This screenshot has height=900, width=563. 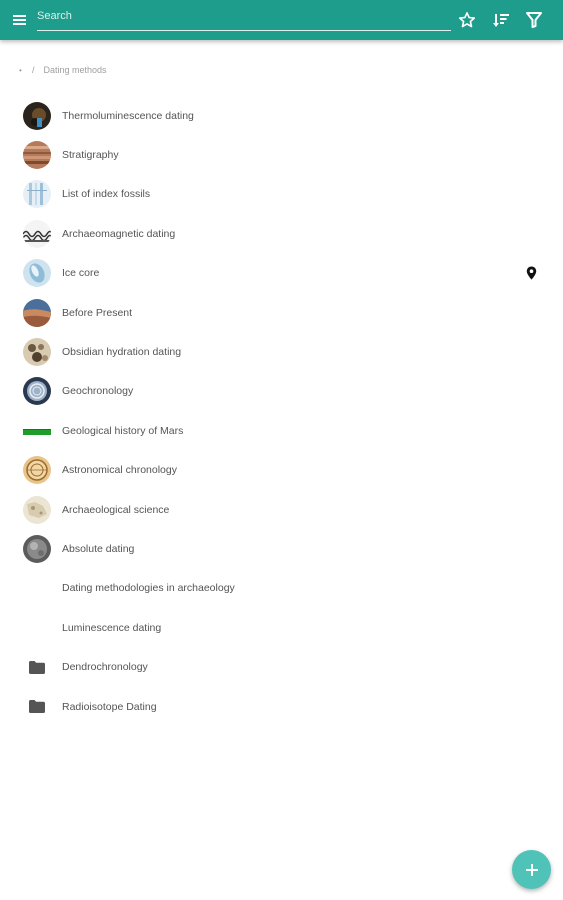 What do you see at coordinates (281, 154) in the screenshot?
I see `list-item: Stratigraphy` at bounding box center [281, 154].